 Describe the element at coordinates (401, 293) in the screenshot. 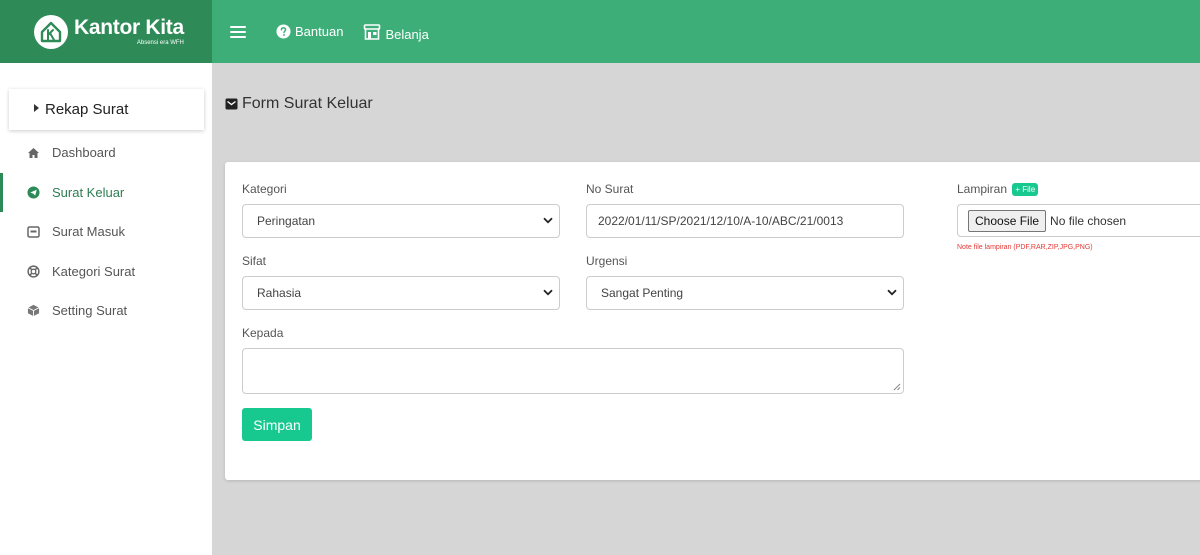

I see `sifat-select: Rahasia` at that location.